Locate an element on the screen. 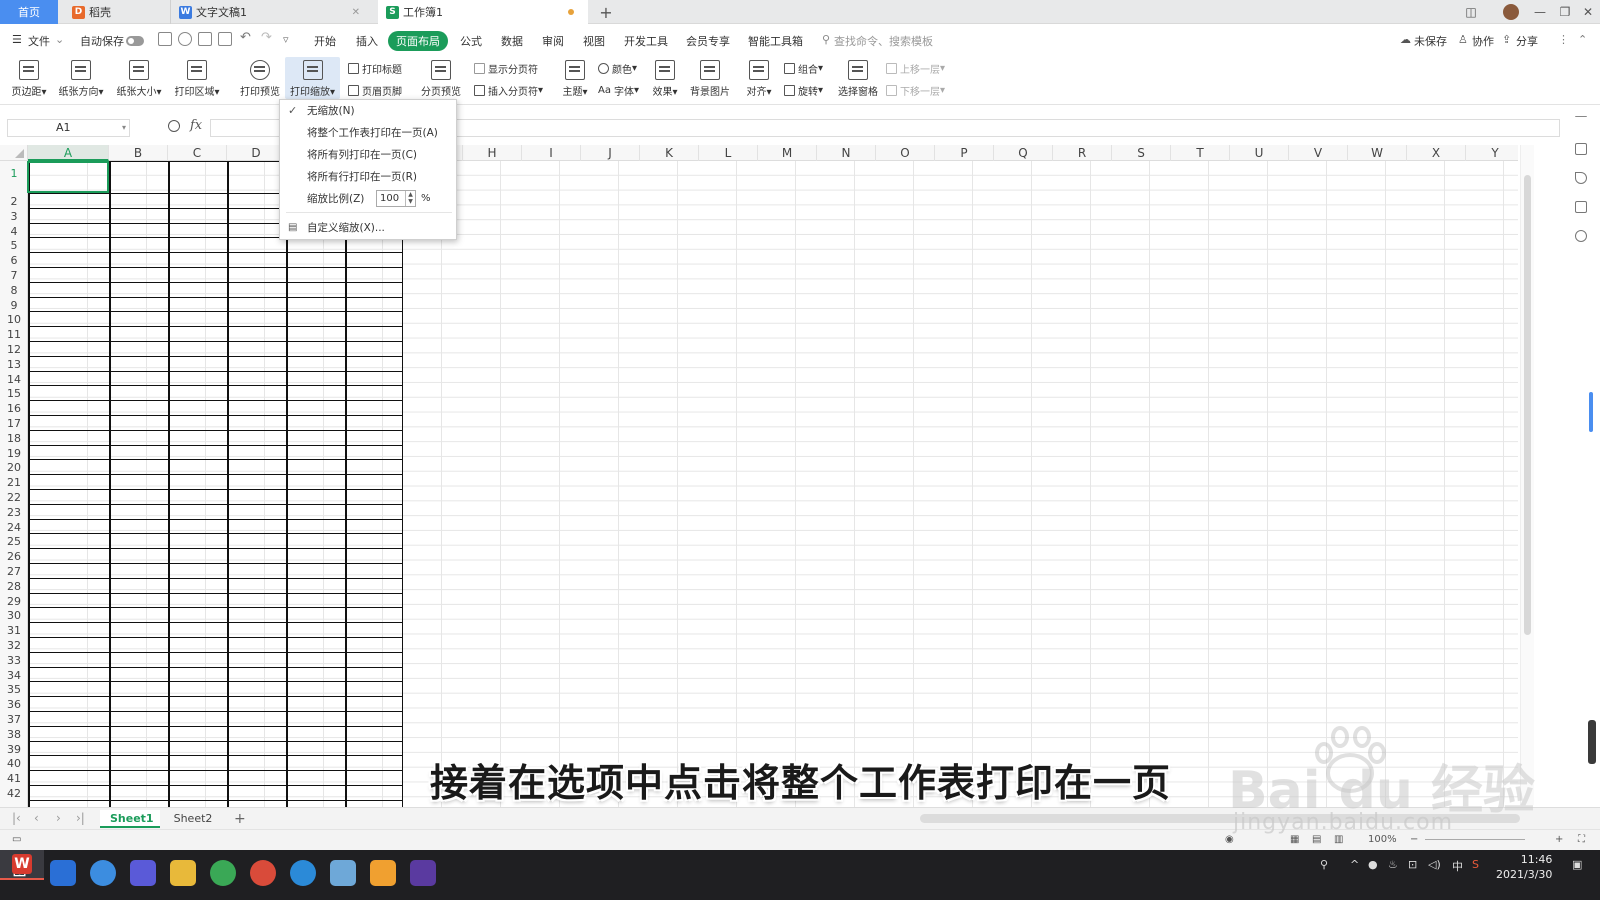  page-layout-view-icon: ▤ is located at coordinates (1316, 839).